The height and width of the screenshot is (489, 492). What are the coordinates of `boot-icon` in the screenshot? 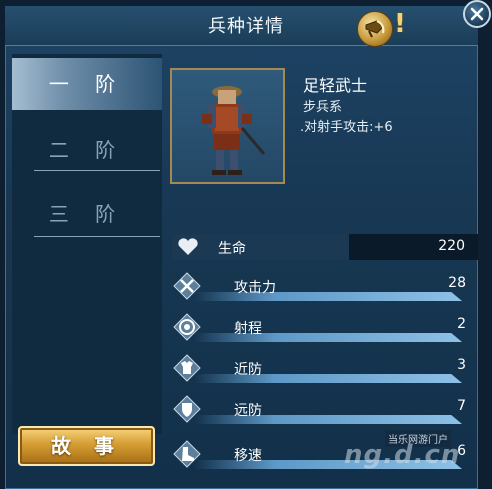 It's located at (187, 454).